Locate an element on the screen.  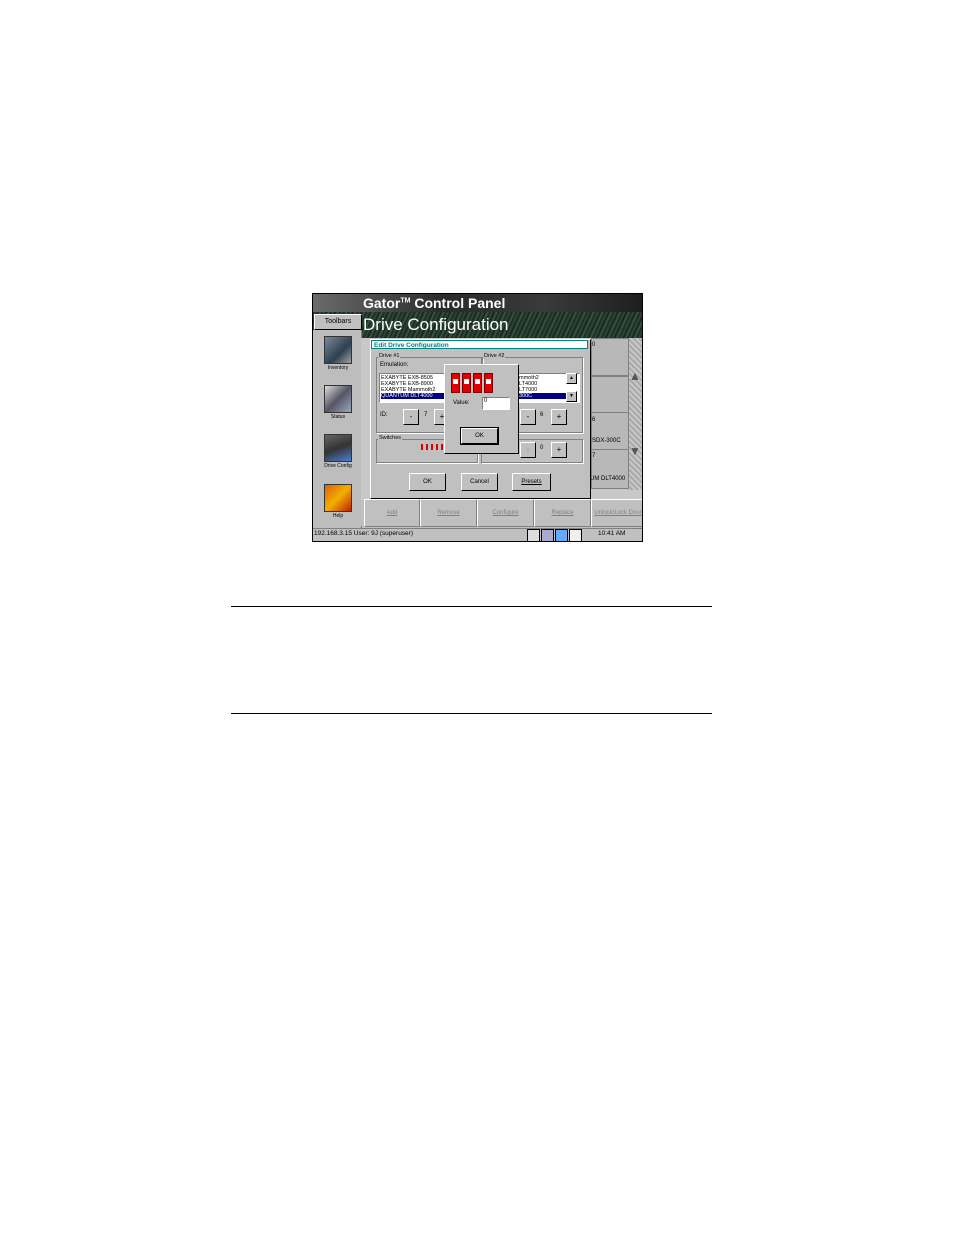
switches-label: Switches is located at coordinates (390, 438).